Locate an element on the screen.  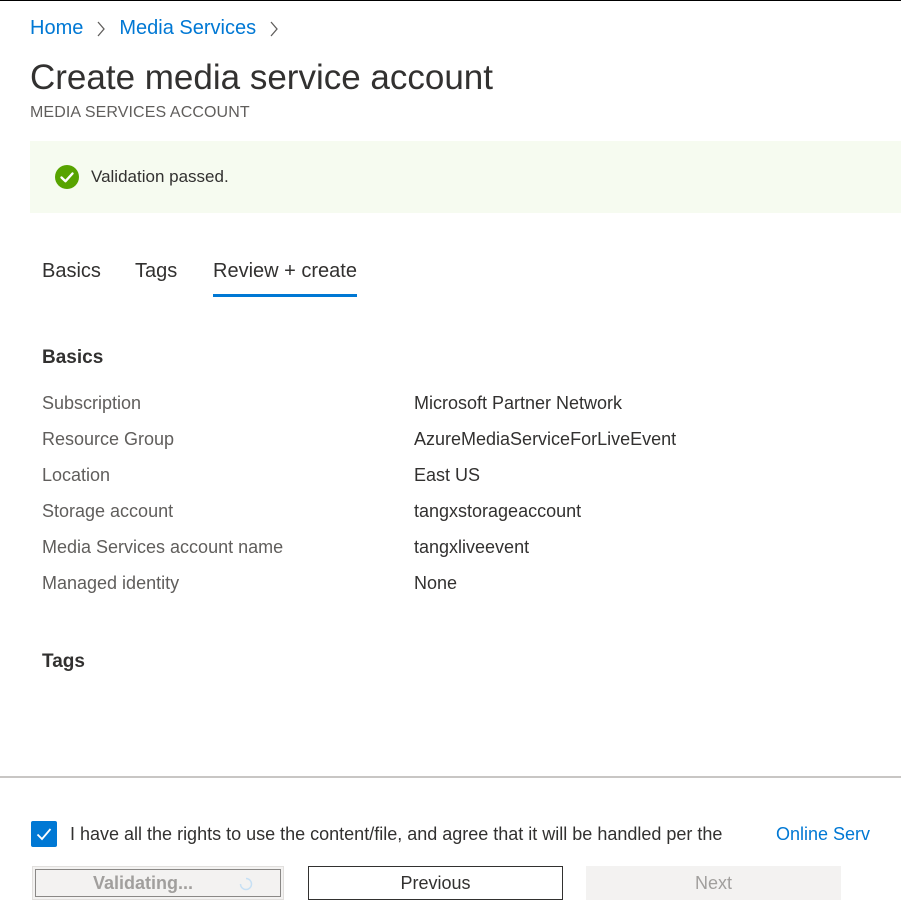
previous-button: Previous is located at coordinates (435, 883).